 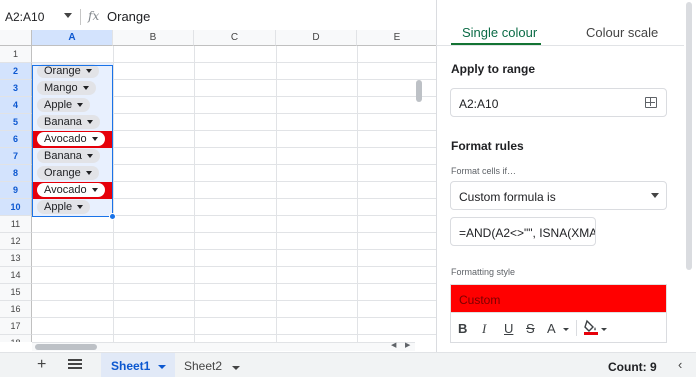 What do you see at coordinates (16, 258) in the screenshot?
I see `row-header-13: 13` at bounding box center [16, 258].